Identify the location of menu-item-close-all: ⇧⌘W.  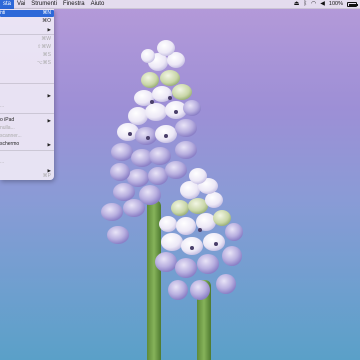
(27, 47).